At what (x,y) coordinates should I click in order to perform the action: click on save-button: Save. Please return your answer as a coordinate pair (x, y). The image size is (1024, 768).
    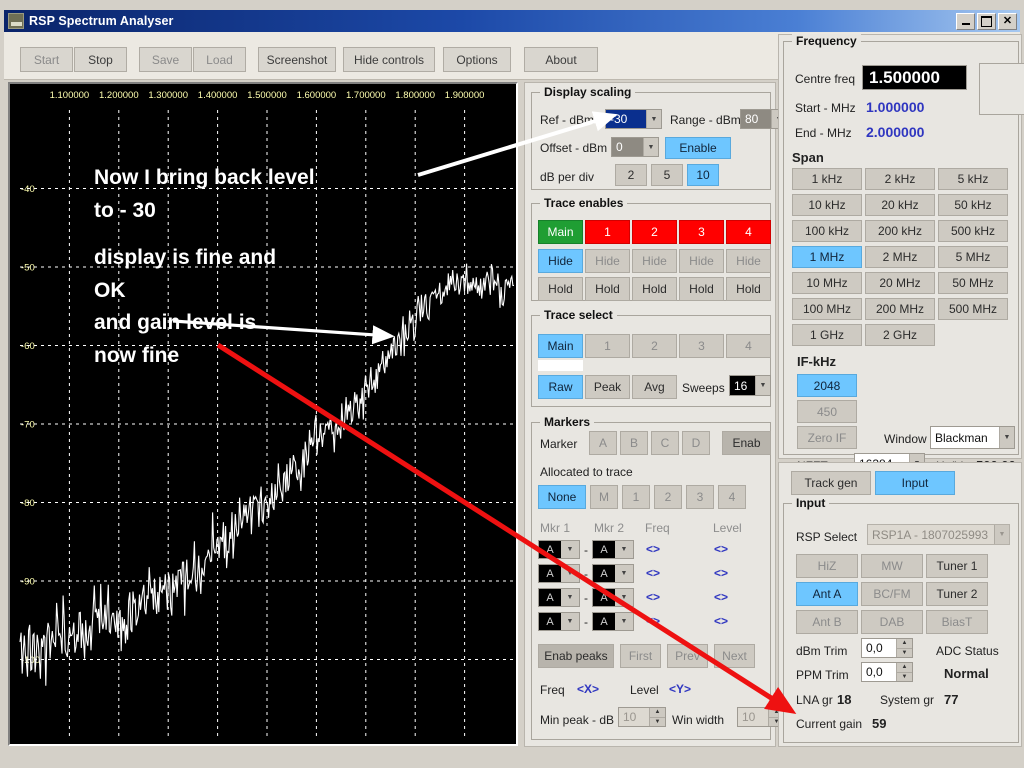
    Looking at the image, I should click on (165, 59).